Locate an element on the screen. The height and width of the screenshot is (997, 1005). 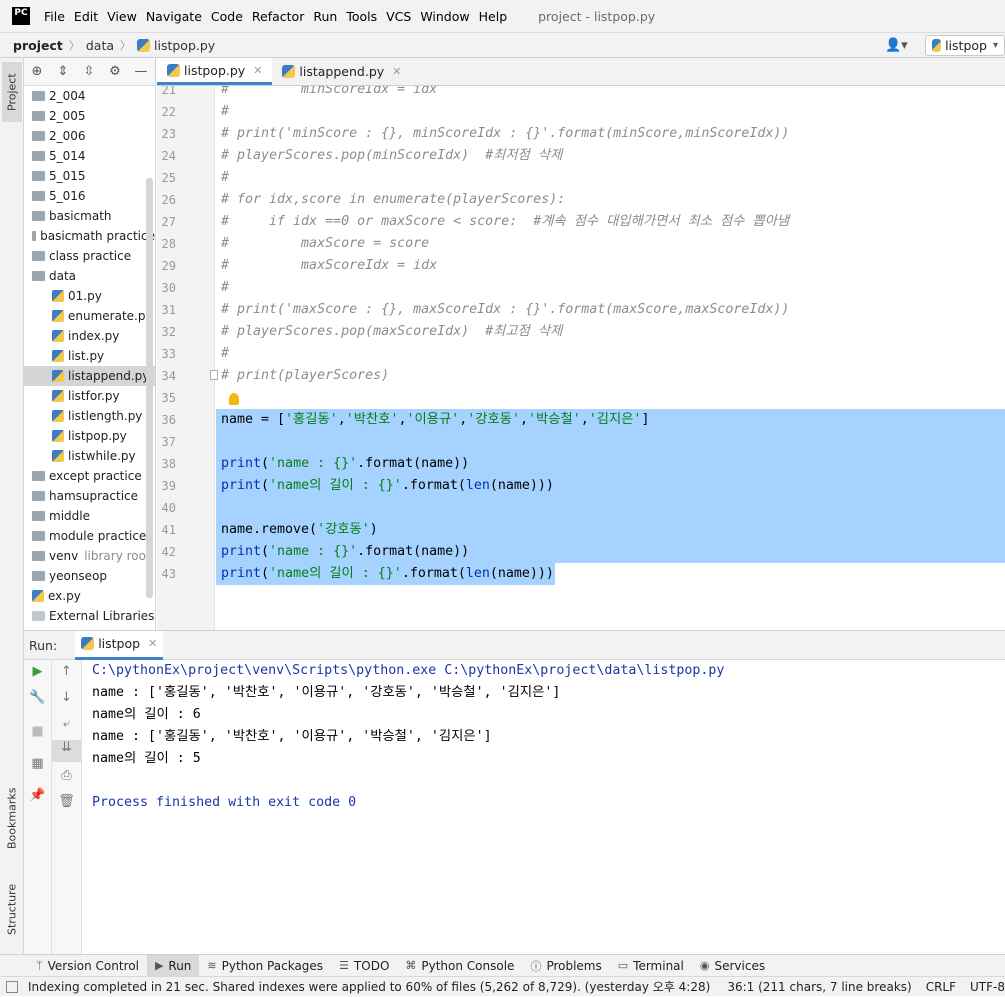
tree-item: listfor.py is located at coordinates (89, 396).